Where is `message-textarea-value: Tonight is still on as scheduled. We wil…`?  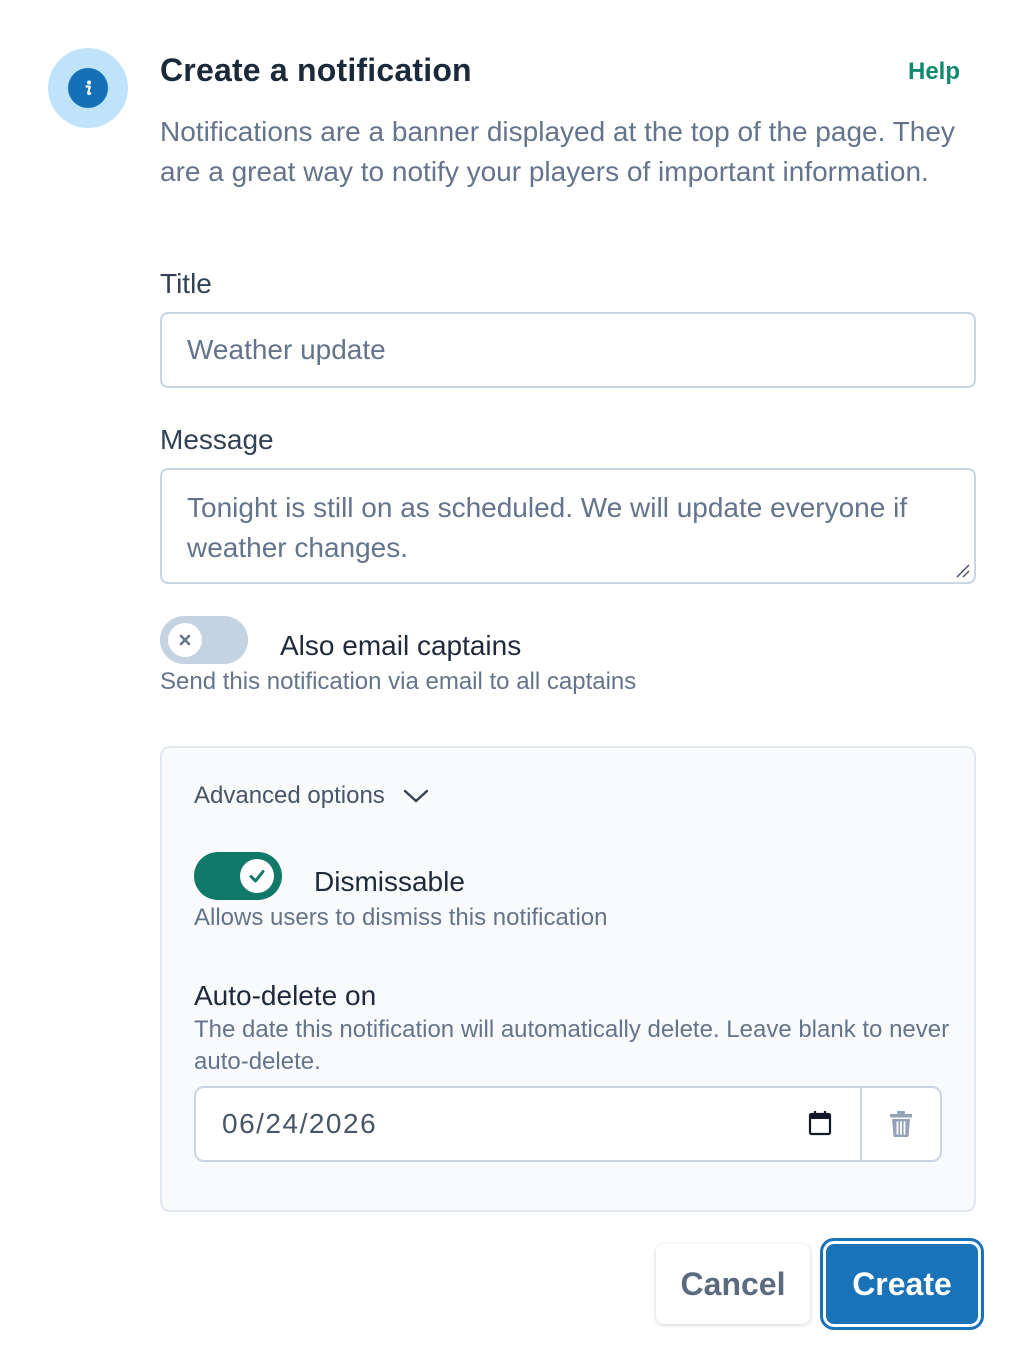 message-textarea-value: Tonight is still on as scheduled. We wil… is located at coordinates (547, 527).